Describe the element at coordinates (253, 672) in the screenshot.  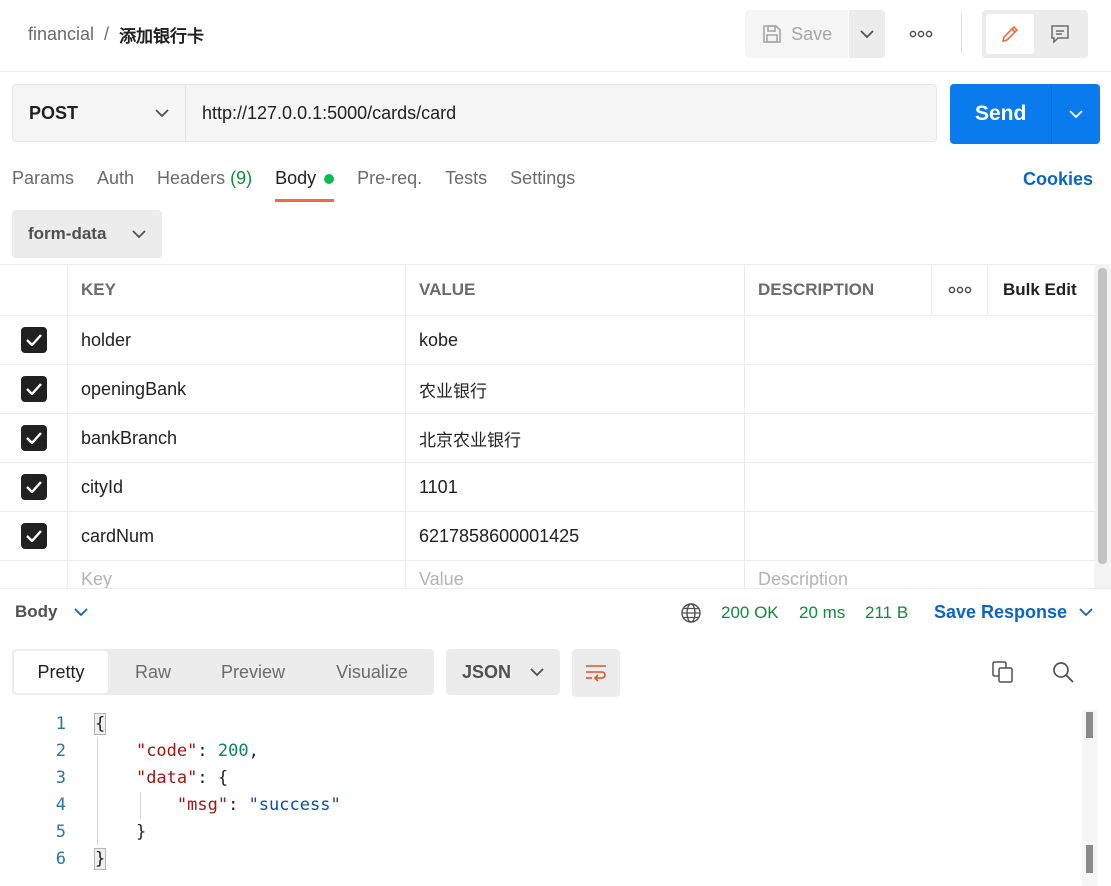
I see `view-tab-preview: Preview` at that location.